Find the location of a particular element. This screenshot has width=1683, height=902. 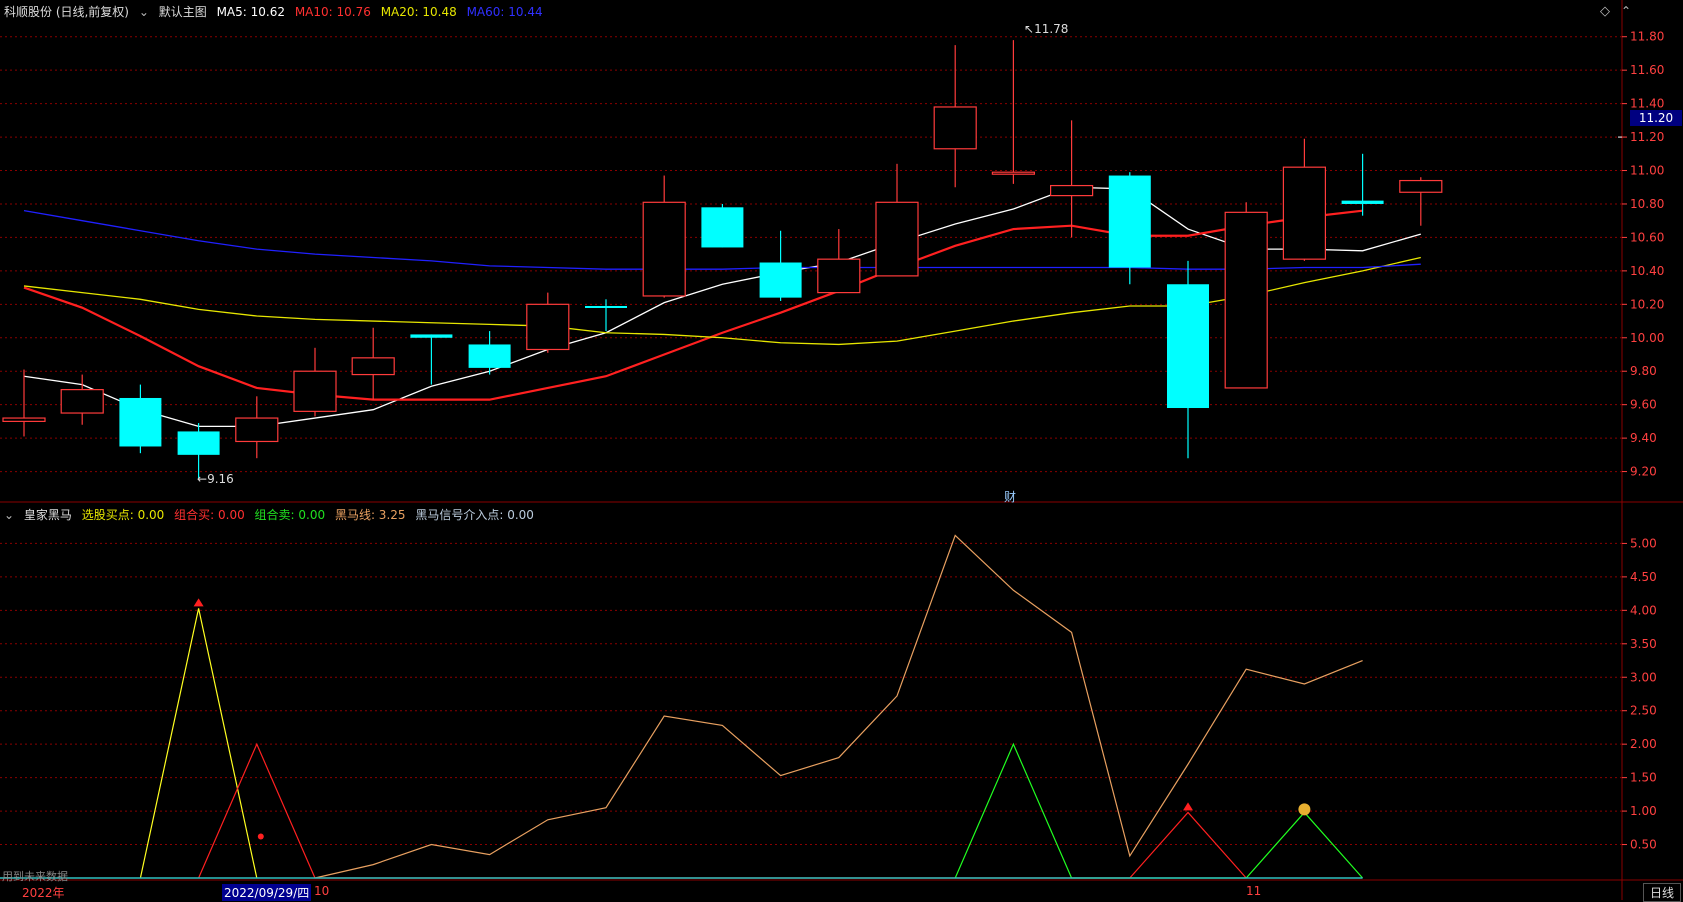

buy-arrow-icon is located at coordinates (198, 602).